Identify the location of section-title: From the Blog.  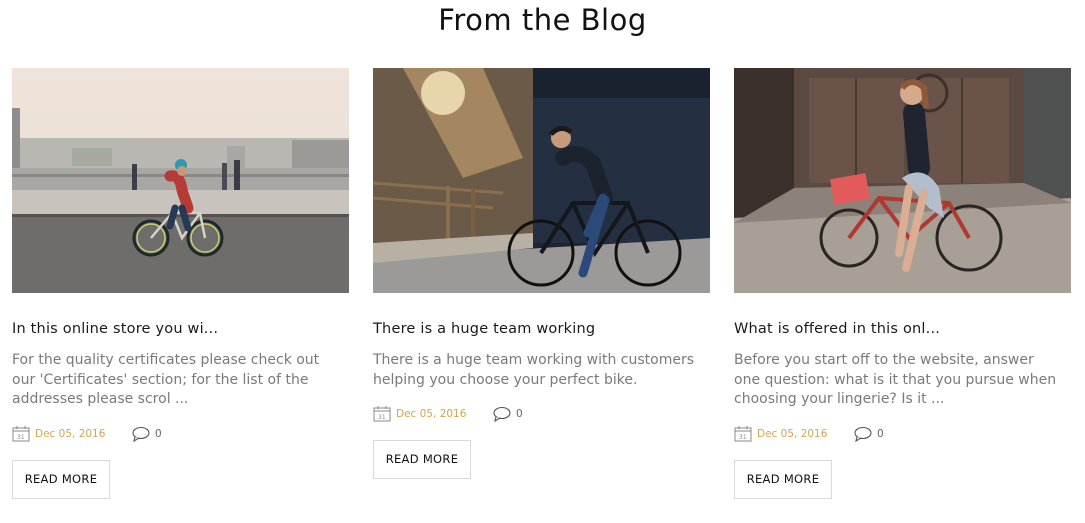
(542, 20).